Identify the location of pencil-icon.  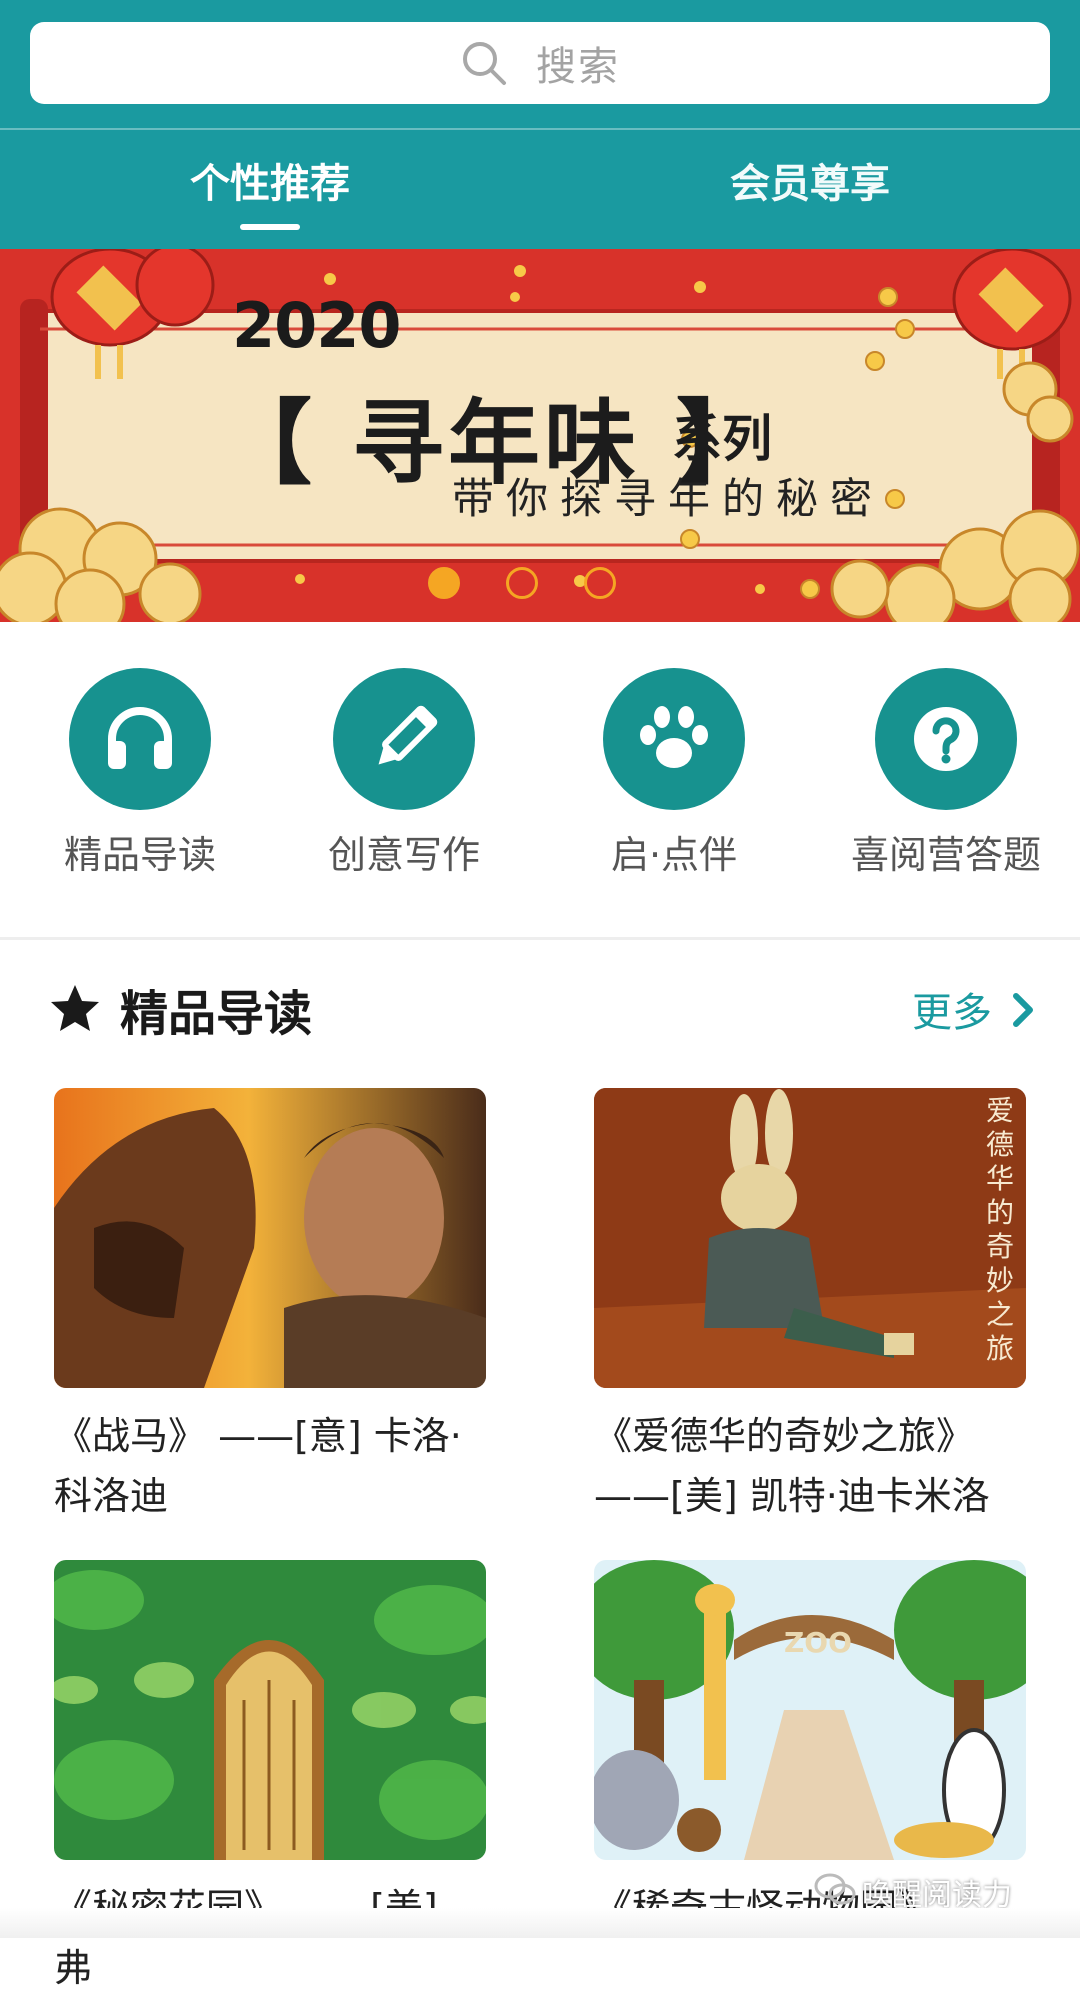
(408, 735).